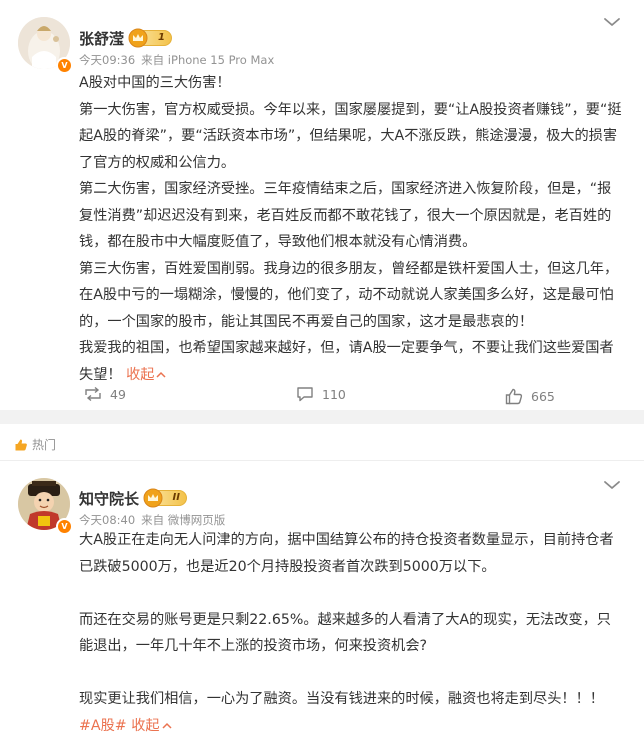 This screenshot has height=739, width=644. I want to click on like-button: 665, so click(530, 396).